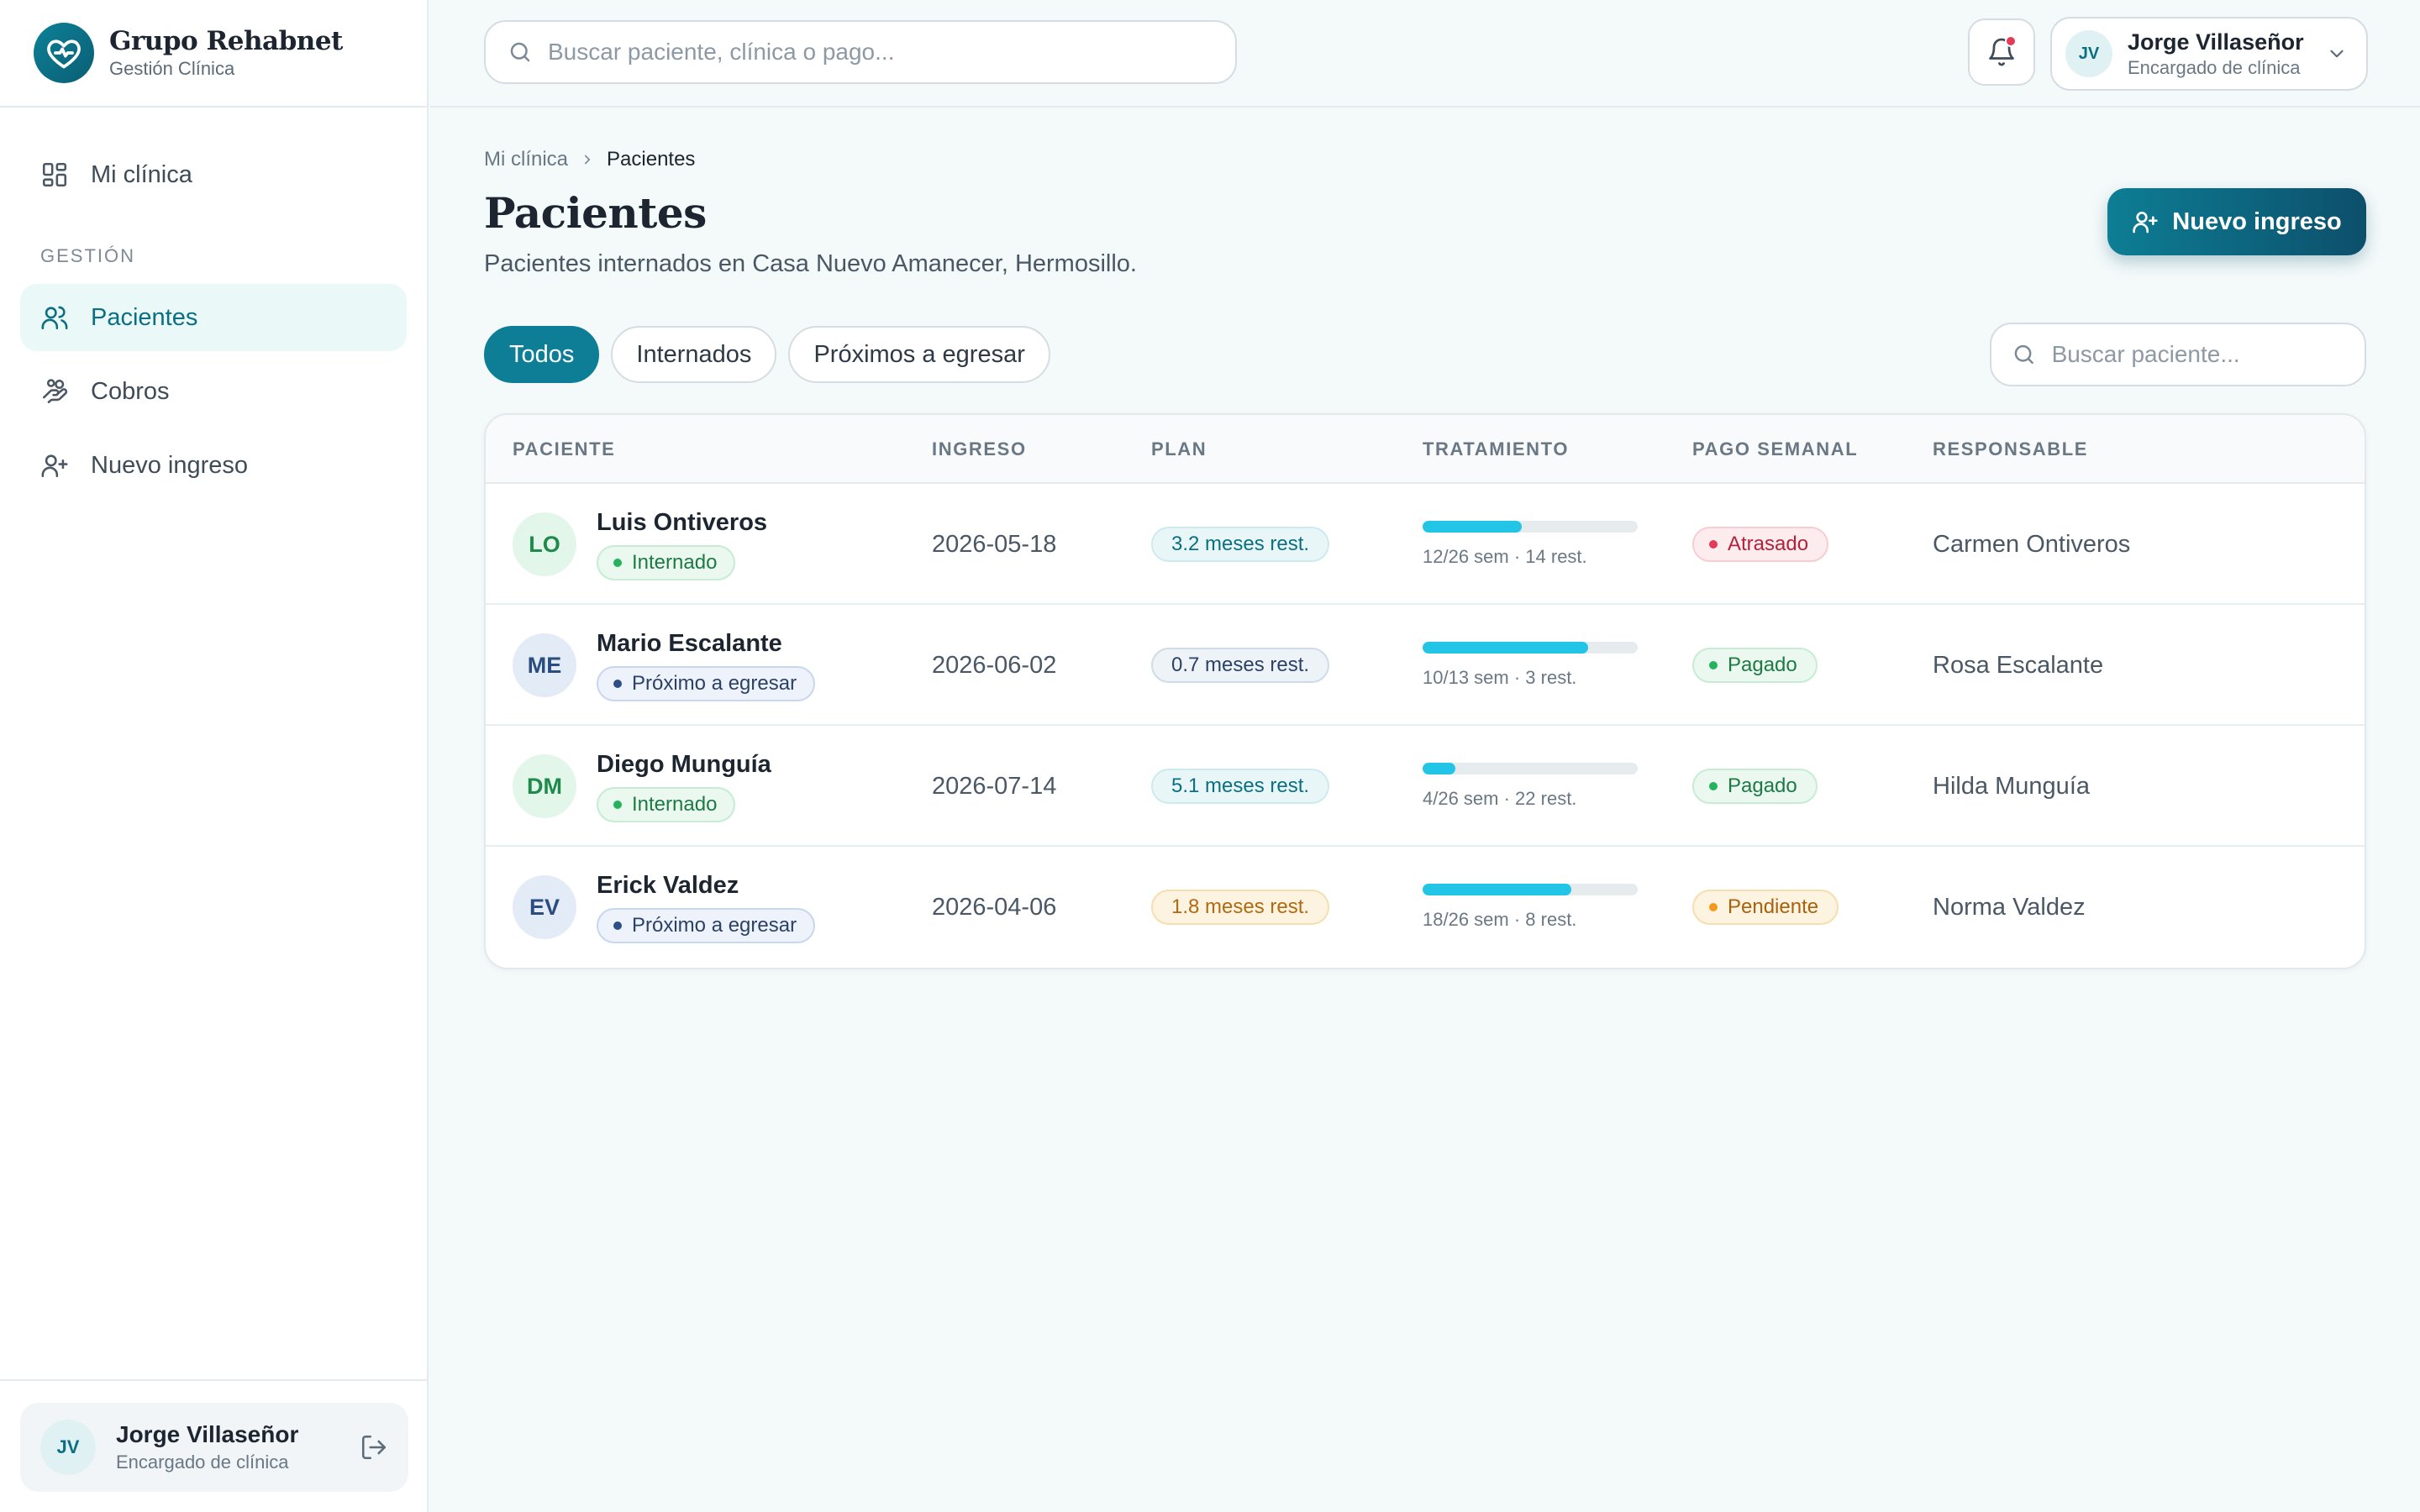 The height and width of the screenshot is (1512, 2420). I want to click on sidebar-item-label: Cobros, so click(130, 391).